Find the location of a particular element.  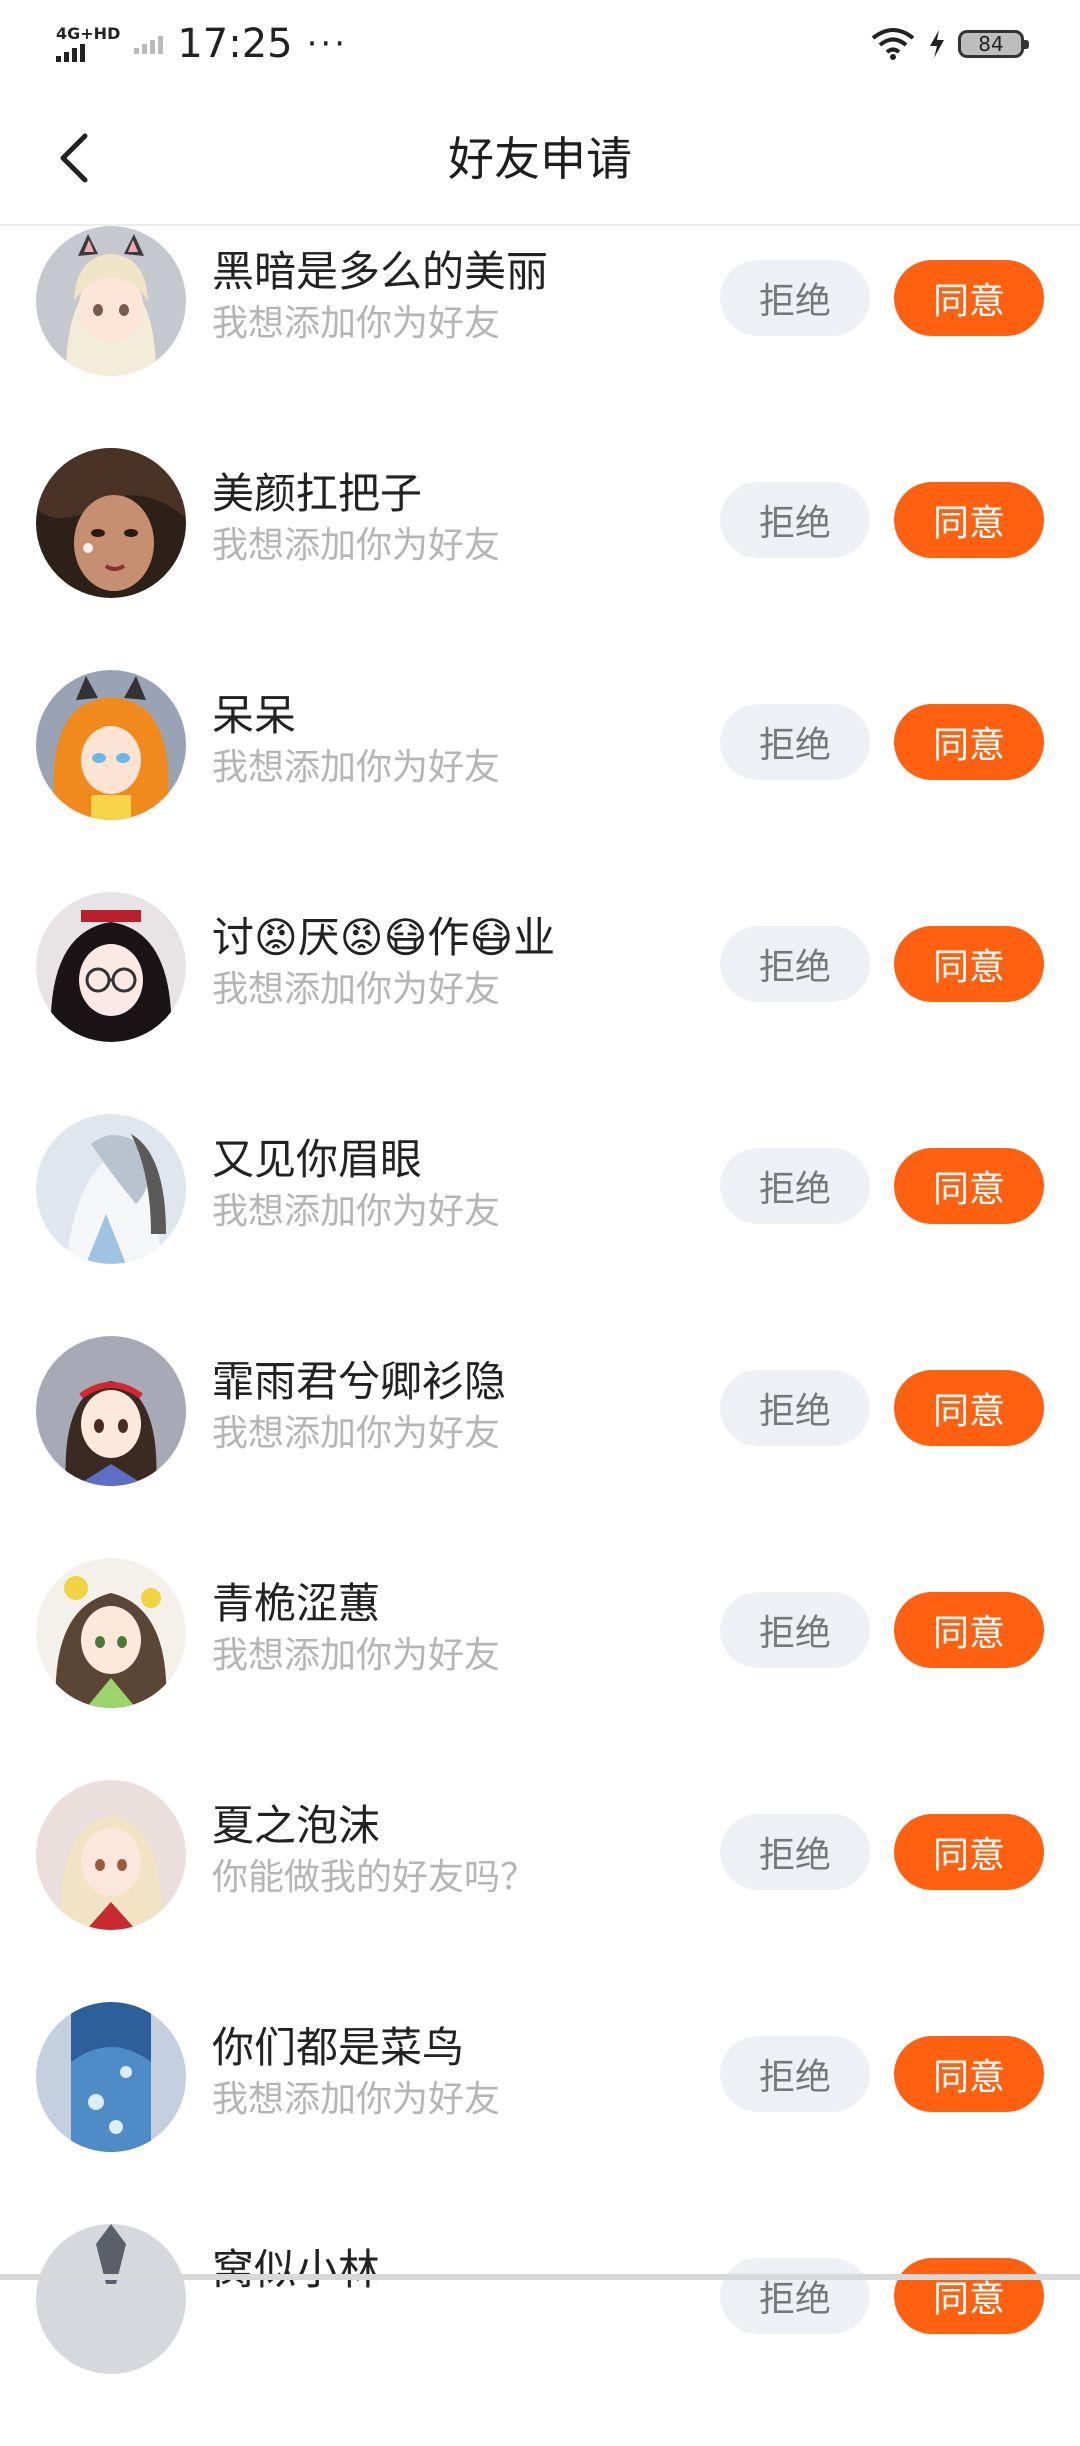

requester-name: 夏之泡沫 is located at coordinates (296, 1825).